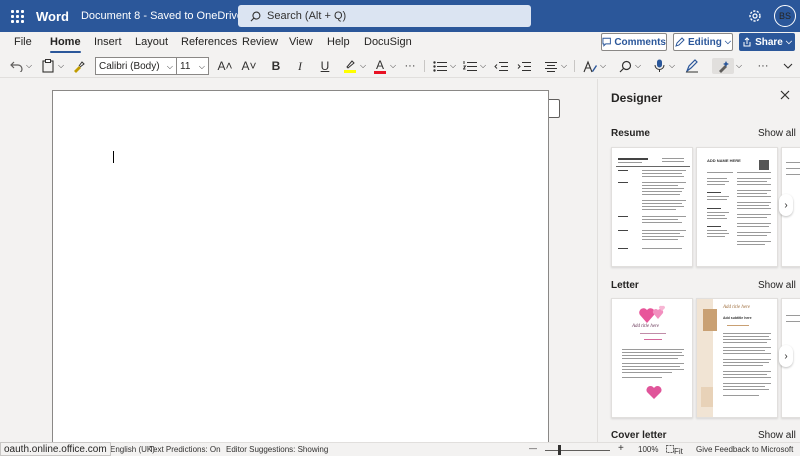  I want to click on settings-gear-icon, so click(755, 16).